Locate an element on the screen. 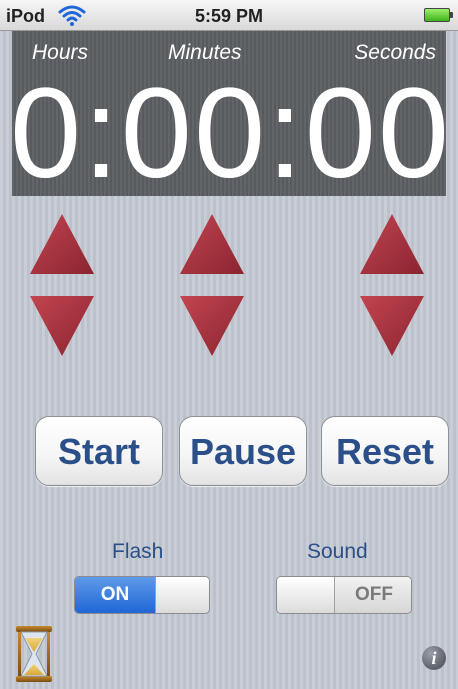 This screenshot has width=458, height=689. hours-down-arrow is located at coordinates (62, 326).